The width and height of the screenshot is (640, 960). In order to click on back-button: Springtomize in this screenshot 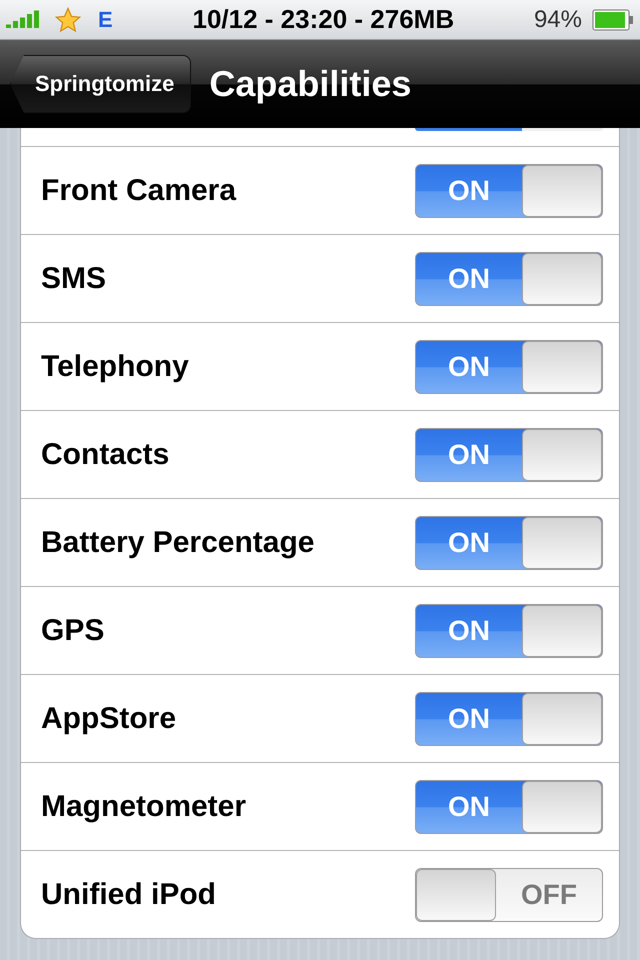, I will do `click(101, 84)`.